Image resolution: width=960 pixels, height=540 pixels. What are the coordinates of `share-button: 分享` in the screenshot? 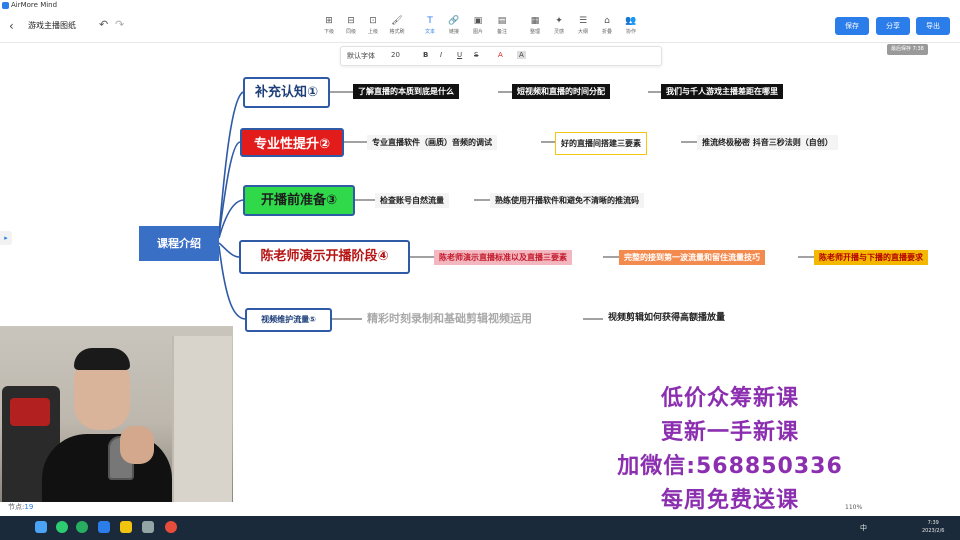 It's located at (893, 26).